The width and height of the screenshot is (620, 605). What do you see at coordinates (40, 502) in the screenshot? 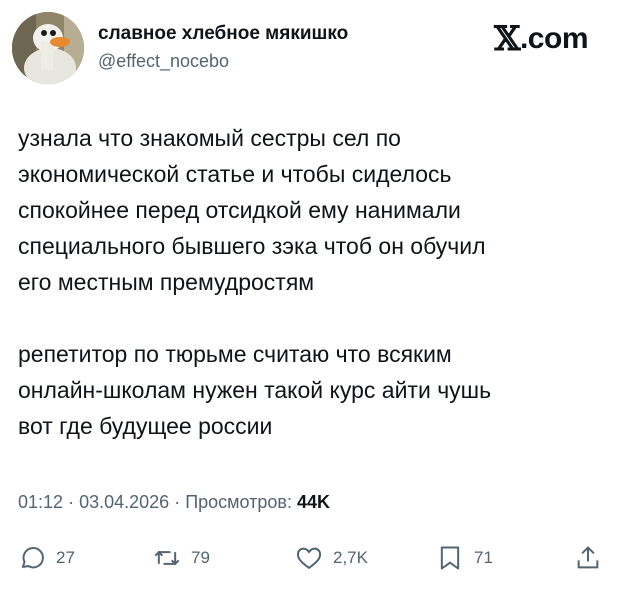
I see `tweet-time: 01:12` at bounding box center [40, 502].